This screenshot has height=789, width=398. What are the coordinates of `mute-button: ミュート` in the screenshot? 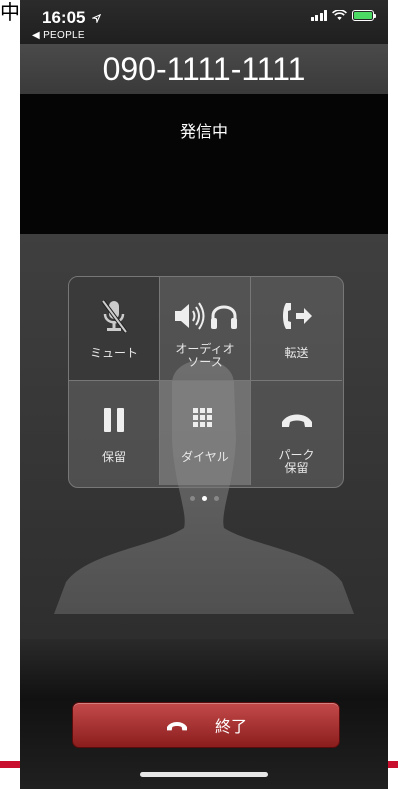 It's located at (114, 329).